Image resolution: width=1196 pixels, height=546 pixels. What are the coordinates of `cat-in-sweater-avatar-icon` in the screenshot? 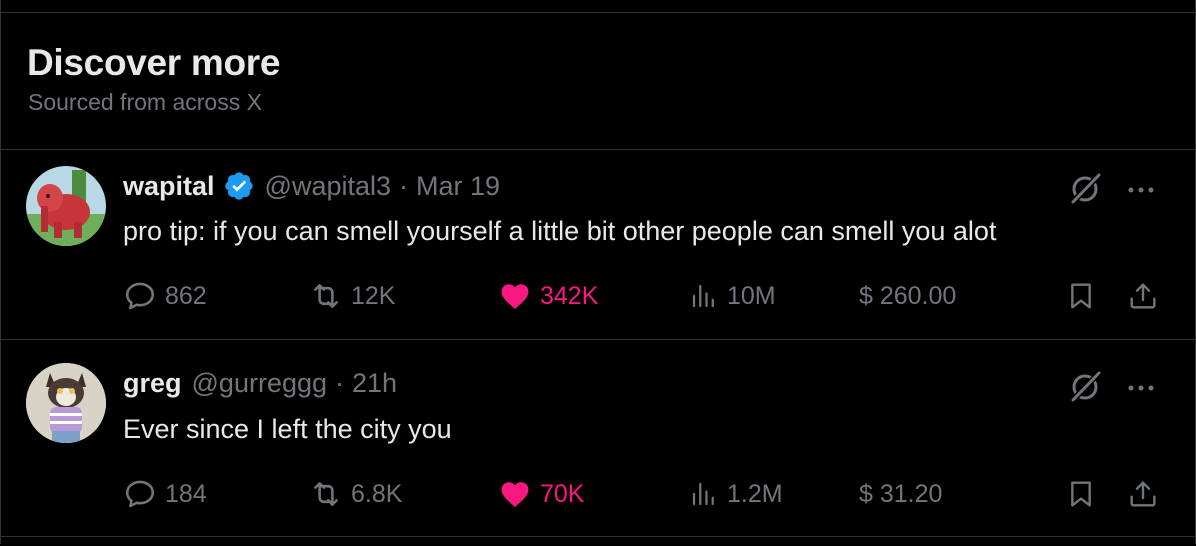 It's located at (66, 403).